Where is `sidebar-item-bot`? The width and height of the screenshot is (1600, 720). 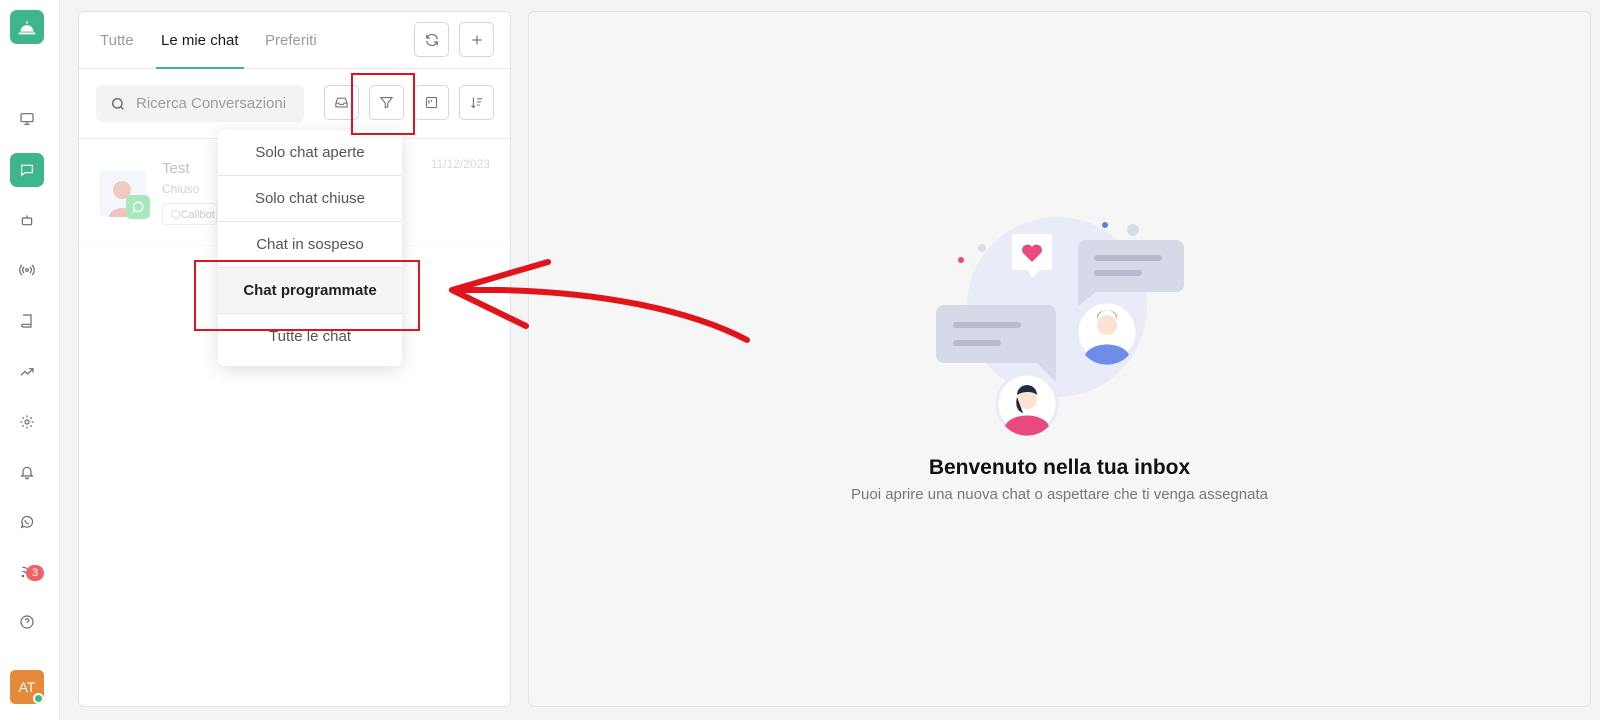
sidebar-item-bot is located at coordinates (27, 220).